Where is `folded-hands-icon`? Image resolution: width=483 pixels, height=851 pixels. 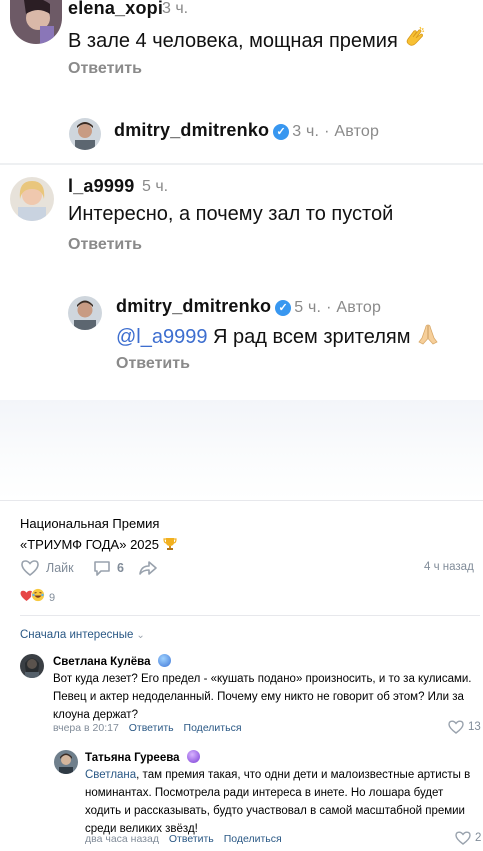
folded-hands-icon is located at coordinates (428, 337).